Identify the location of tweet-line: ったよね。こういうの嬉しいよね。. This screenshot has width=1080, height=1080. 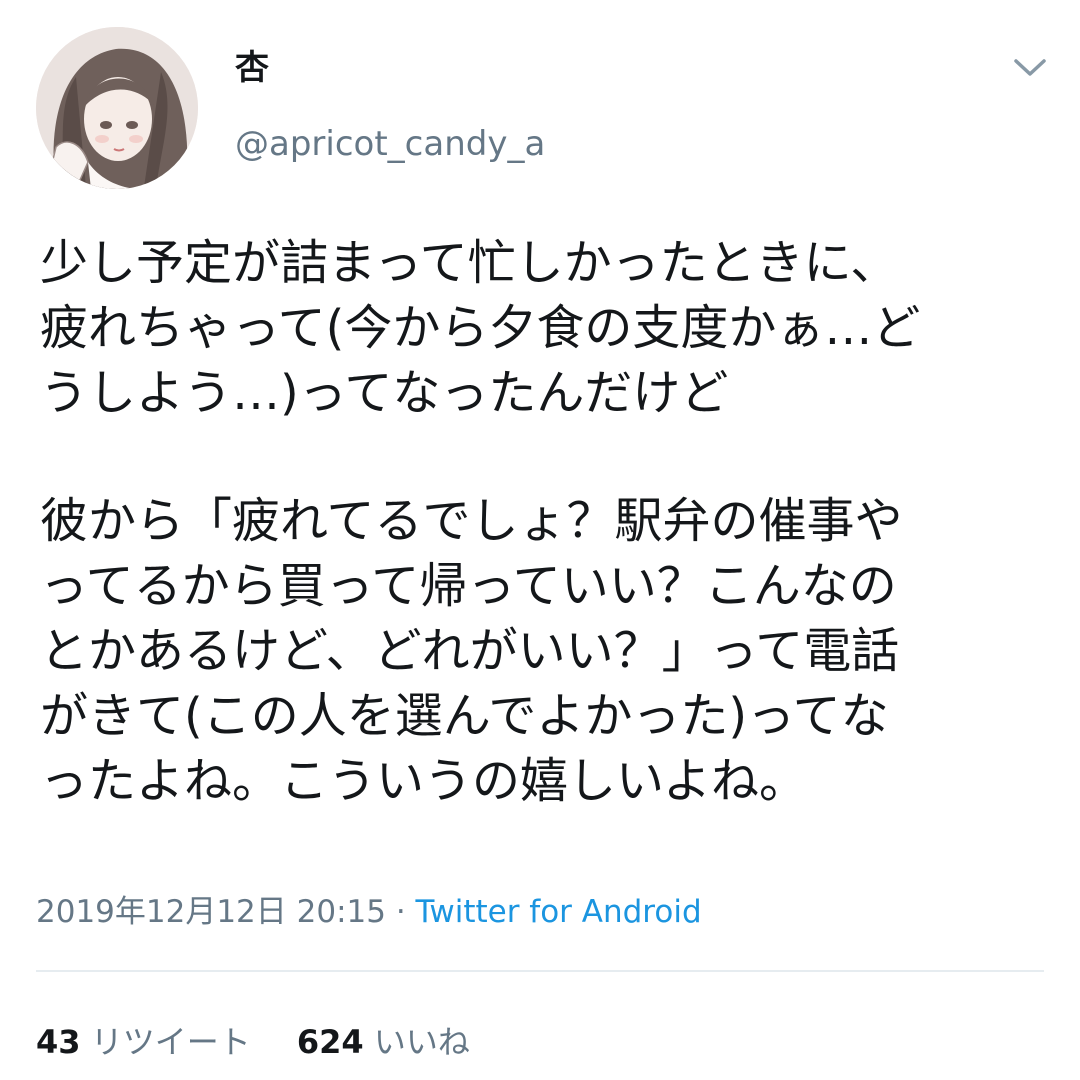
(424, 781).